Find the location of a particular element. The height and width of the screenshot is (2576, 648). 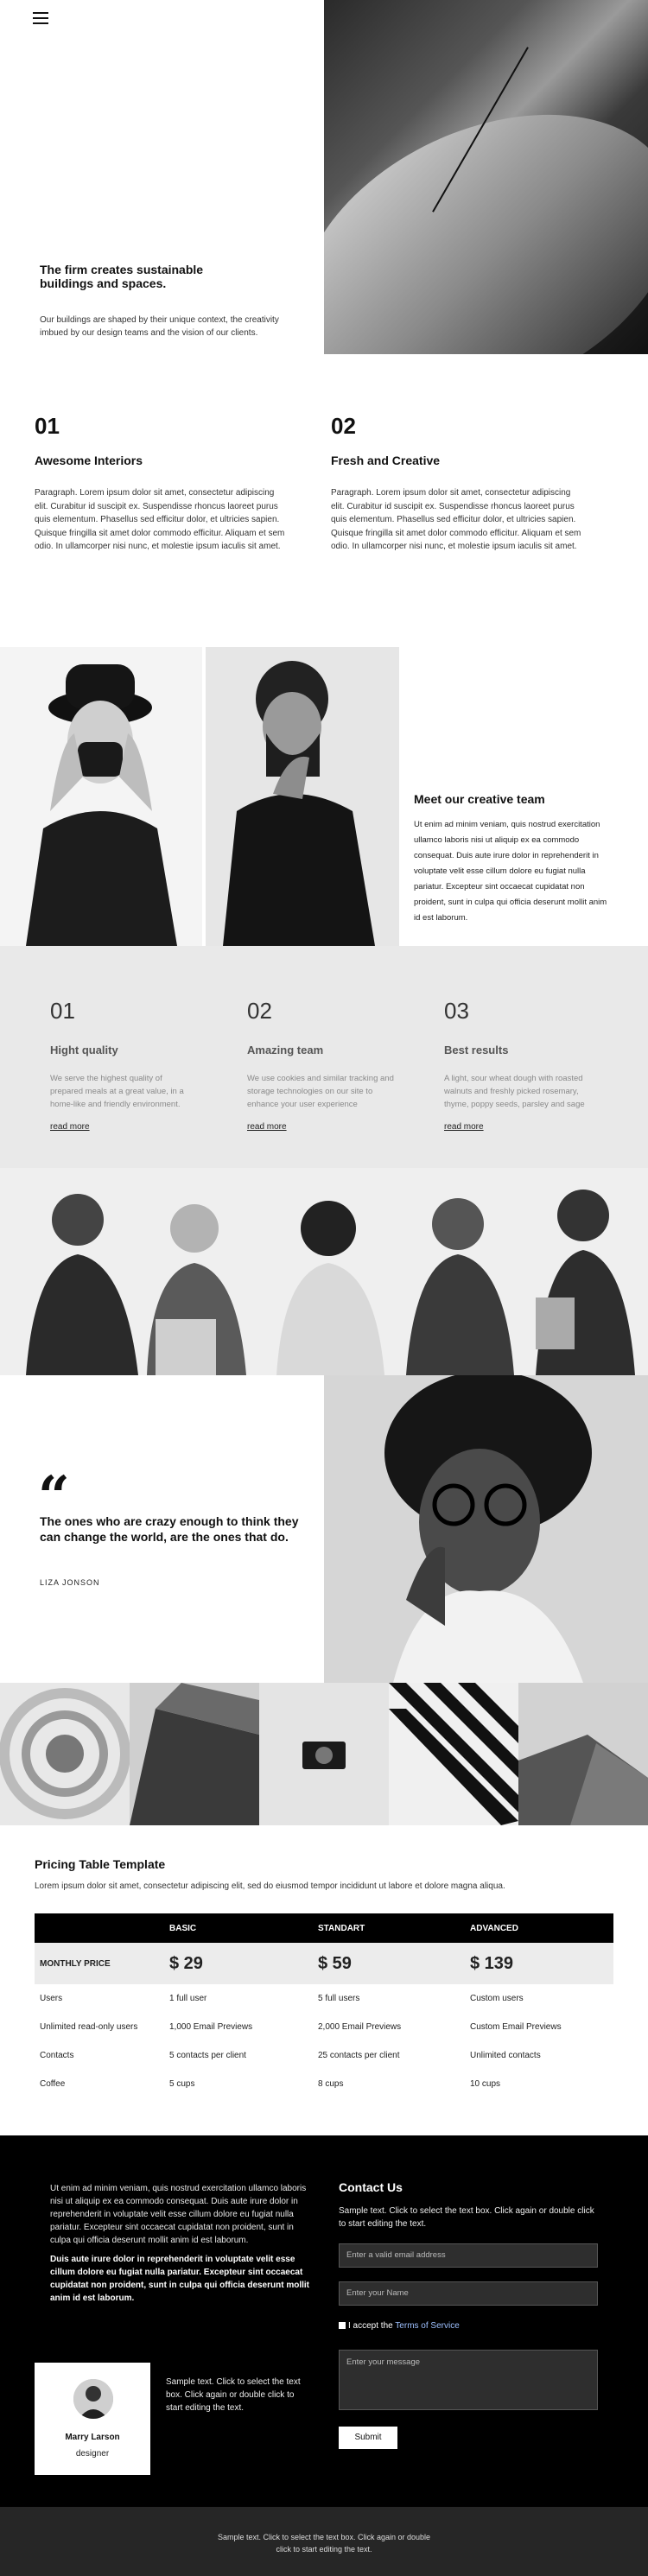

quality-number: 01 is located at coordinates (62, 1011).